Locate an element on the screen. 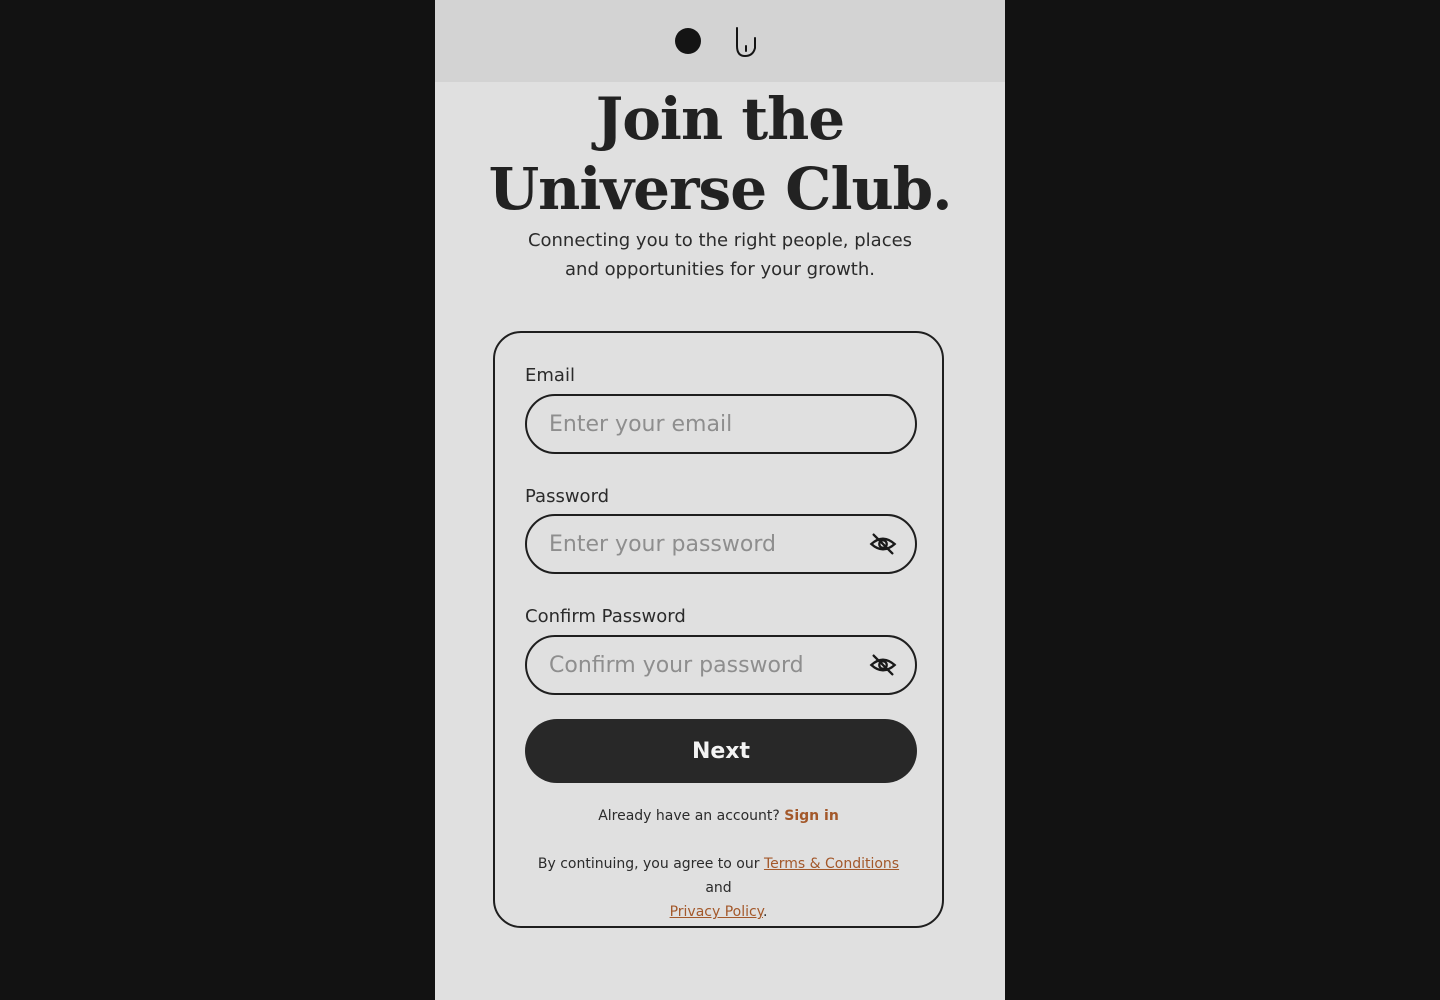  page-title-line-1: Join the is located at coordinates (720, 119).